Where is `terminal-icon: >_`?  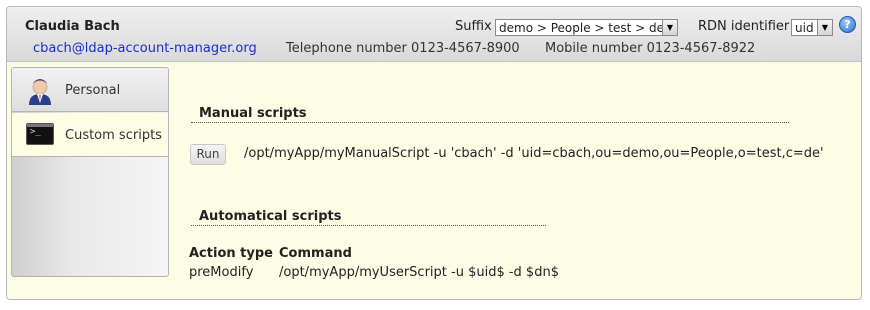
terminal-icon: >_ is located at coordinates (40, 134).